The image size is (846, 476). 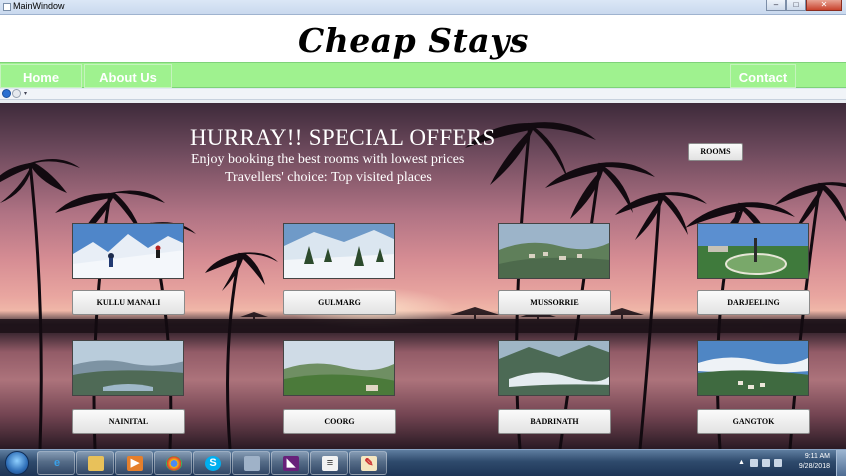 I want to click on rooms-button: ROOMS, so click(x=715, y=152).